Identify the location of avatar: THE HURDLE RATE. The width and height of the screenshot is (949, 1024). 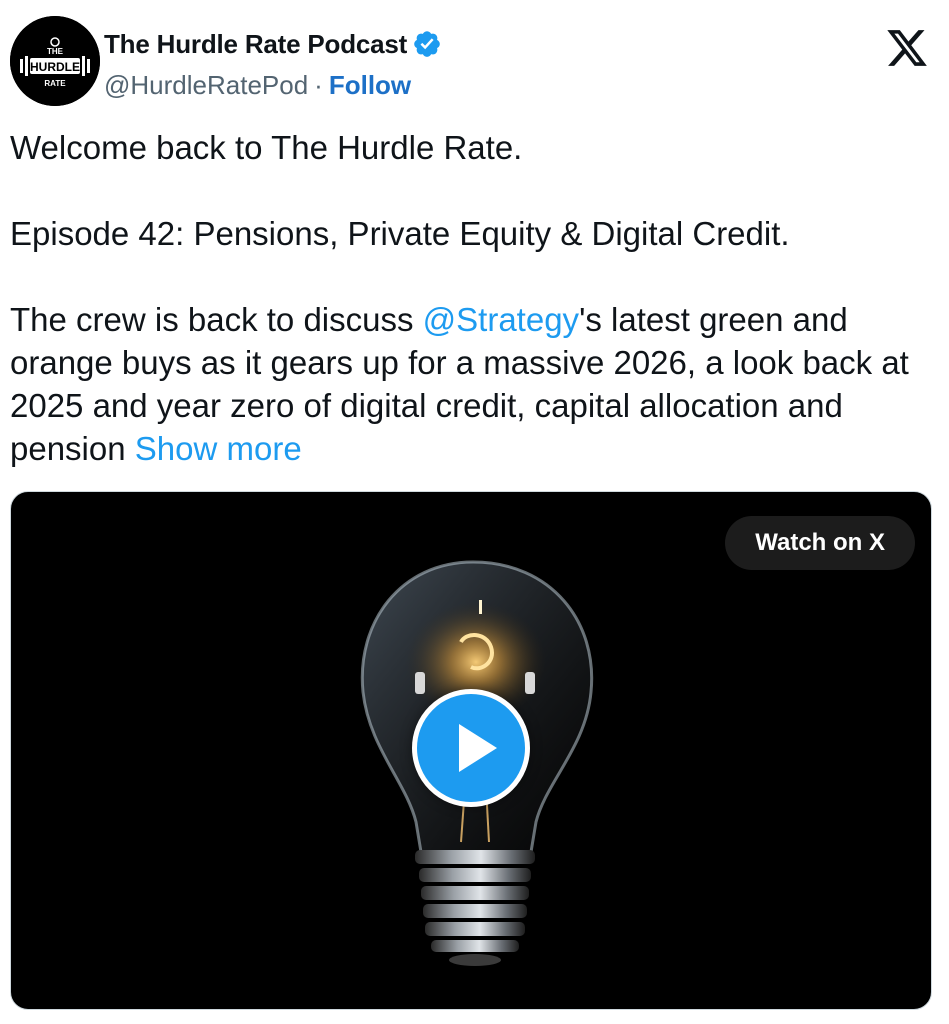
(55, 61).